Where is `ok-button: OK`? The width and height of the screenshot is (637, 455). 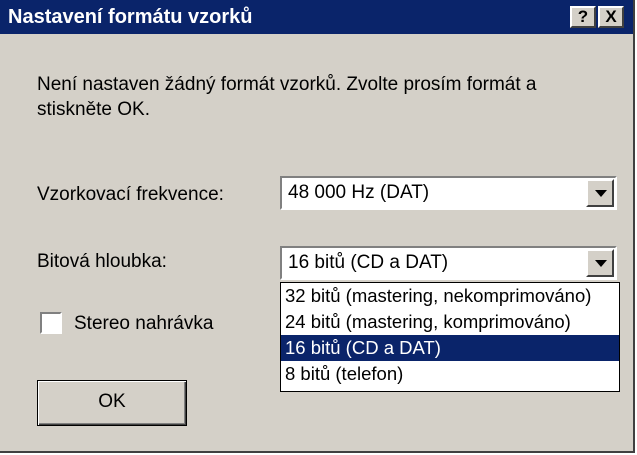 ok-button: OK is located at coordinates (112, 403).